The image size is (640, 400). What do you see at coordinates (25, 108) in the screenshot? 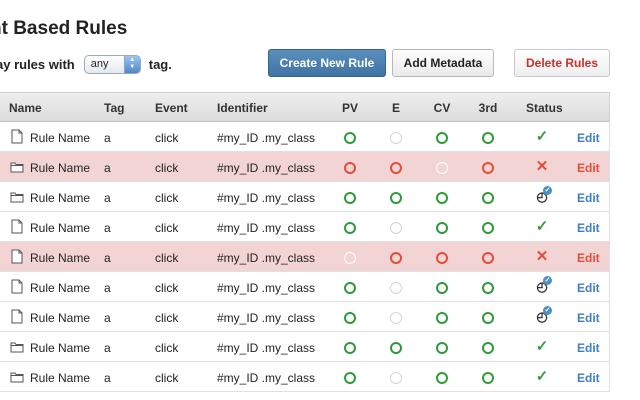
I see `column-header-name: Name` at bounding box center [25, 108].